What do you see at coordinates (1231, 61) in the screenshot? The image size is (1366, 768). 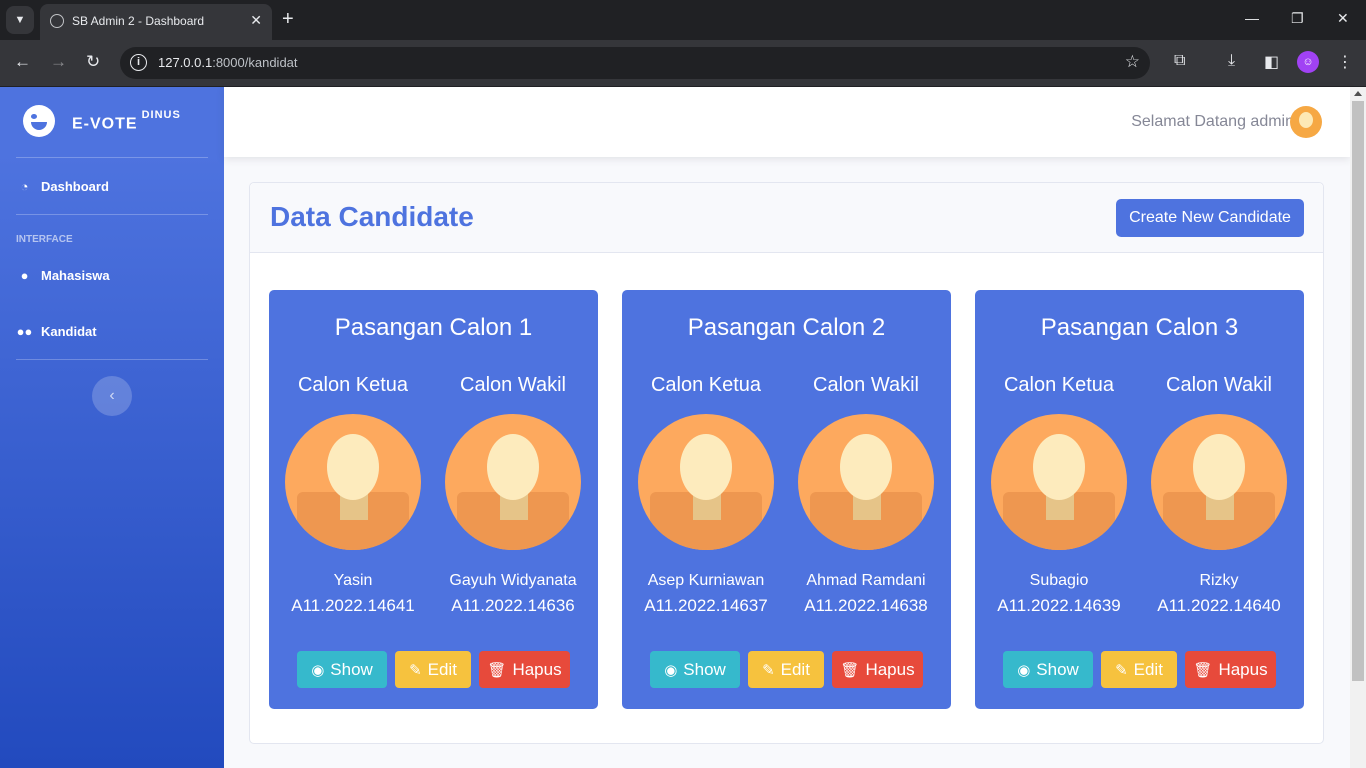 I see `download-icon: ⤓` at bounding box center [1231, 61].